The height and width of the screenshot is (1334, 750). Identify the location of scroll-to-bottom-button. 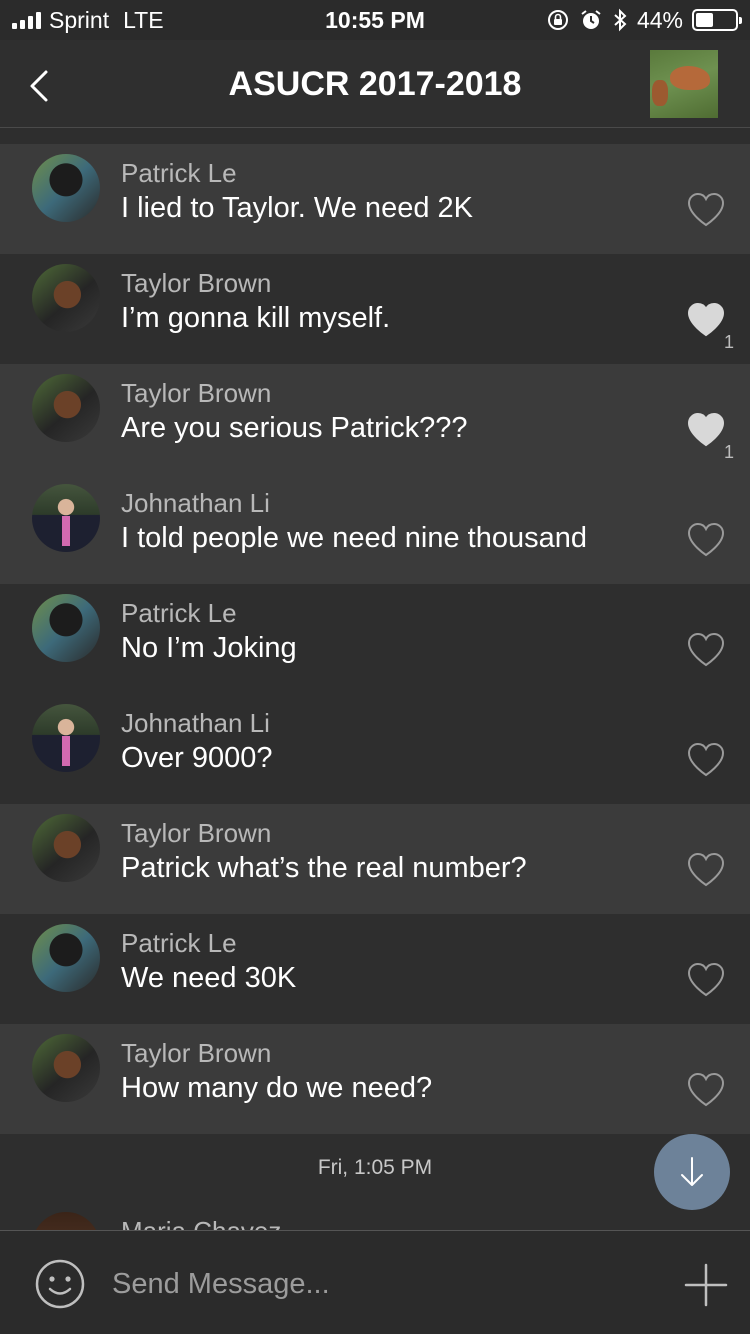
(692, 1172).